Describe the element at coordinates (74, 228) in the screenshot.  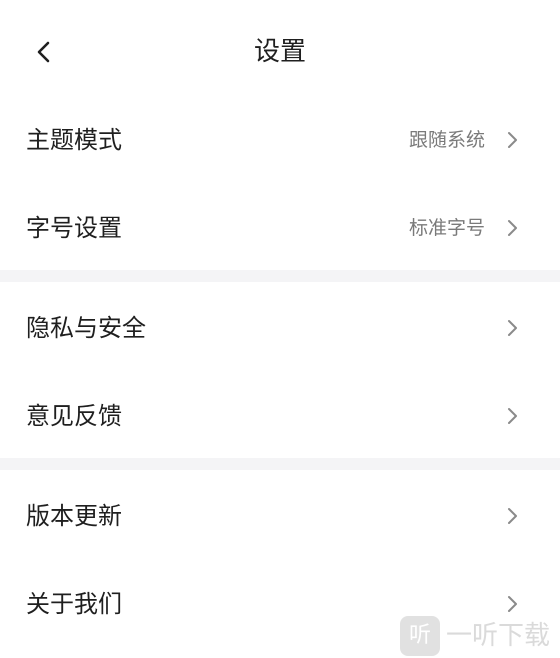
I see `font-size-label: 字号设置` at that location.